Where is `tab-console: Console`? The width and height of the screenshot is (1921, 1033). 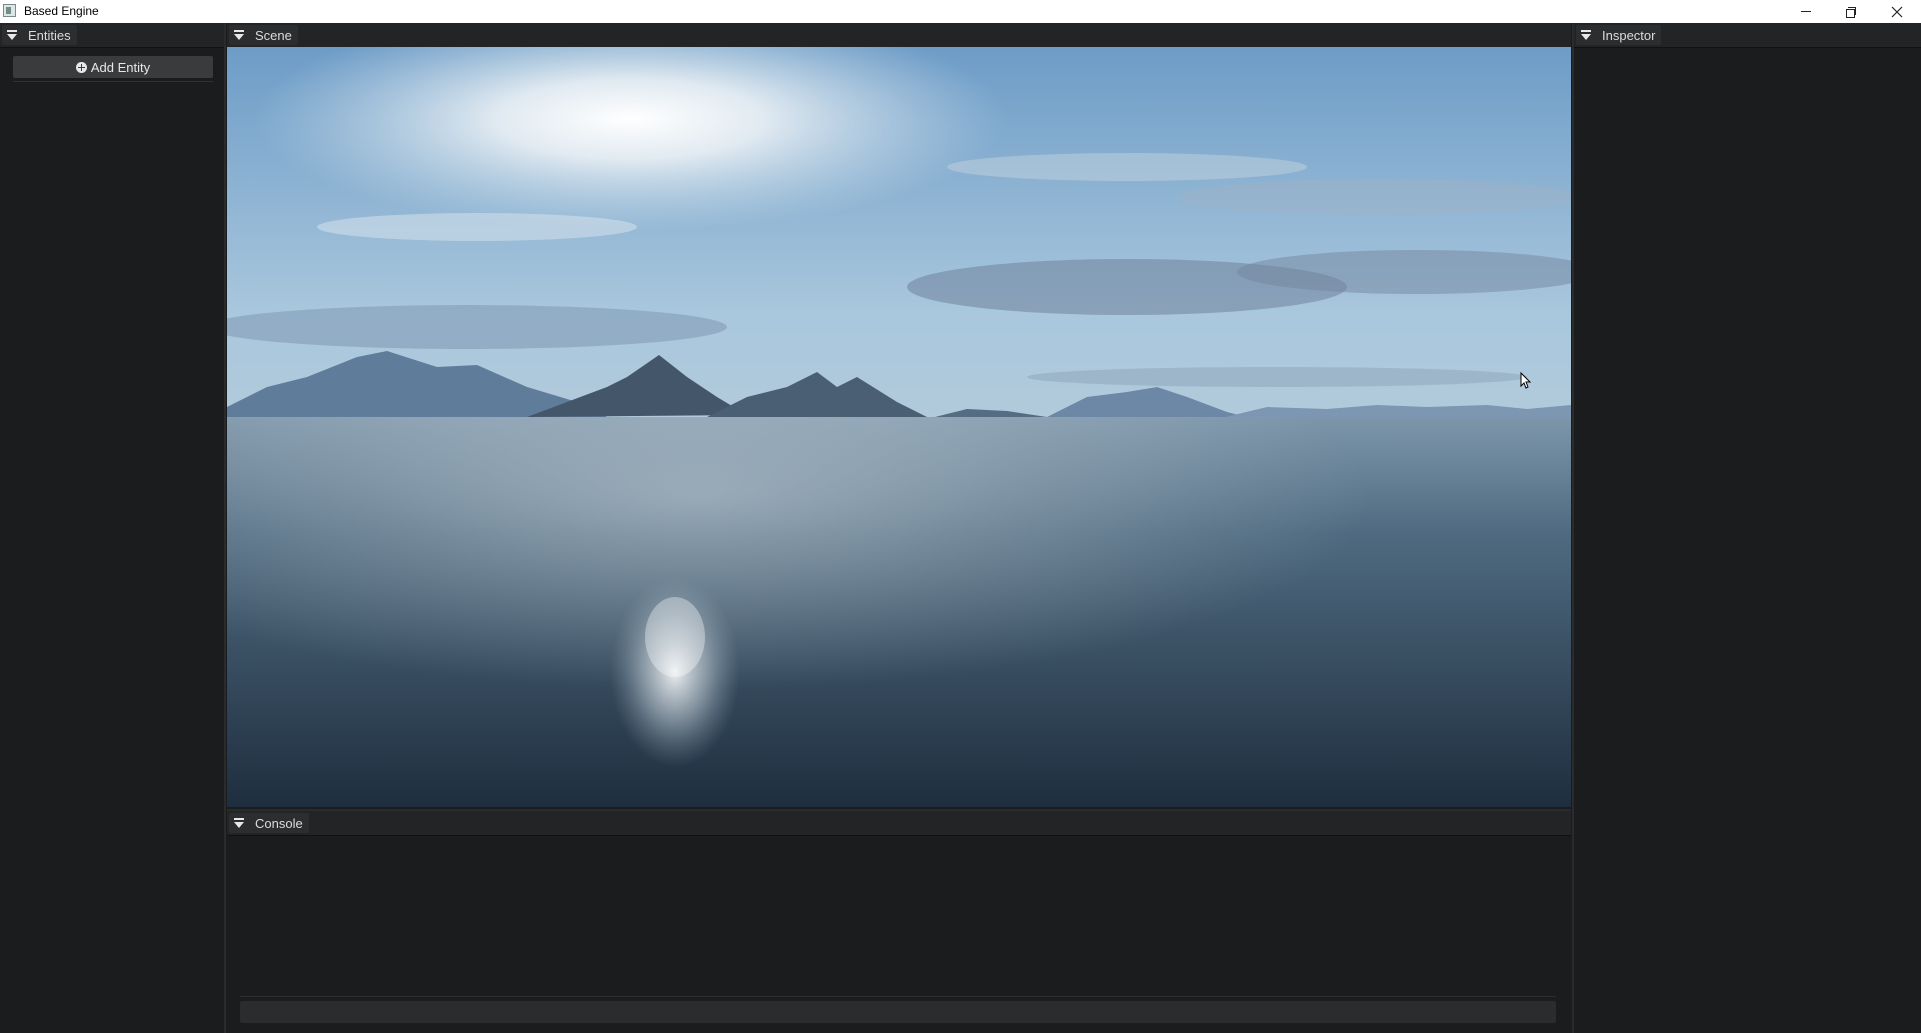 tab-console: Console is located at coordinates (269, 823).